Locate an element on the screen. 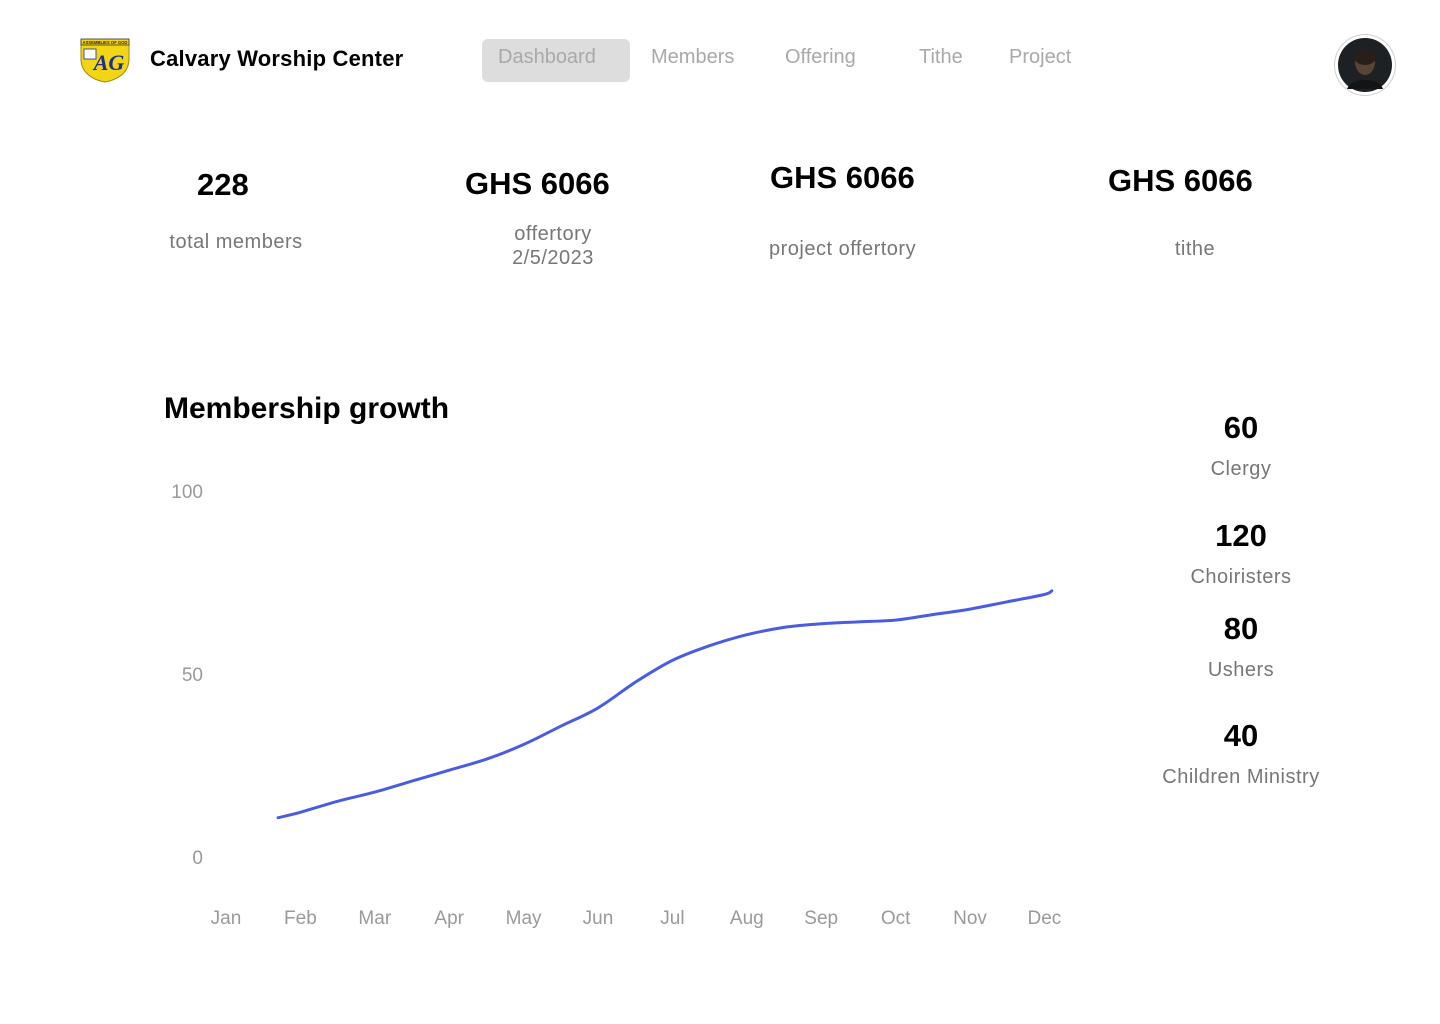 The width and height of the screenshot is (1440, 1024). stat-project-offertory-value: GHS 6066 is located at coordinates (842, 177).